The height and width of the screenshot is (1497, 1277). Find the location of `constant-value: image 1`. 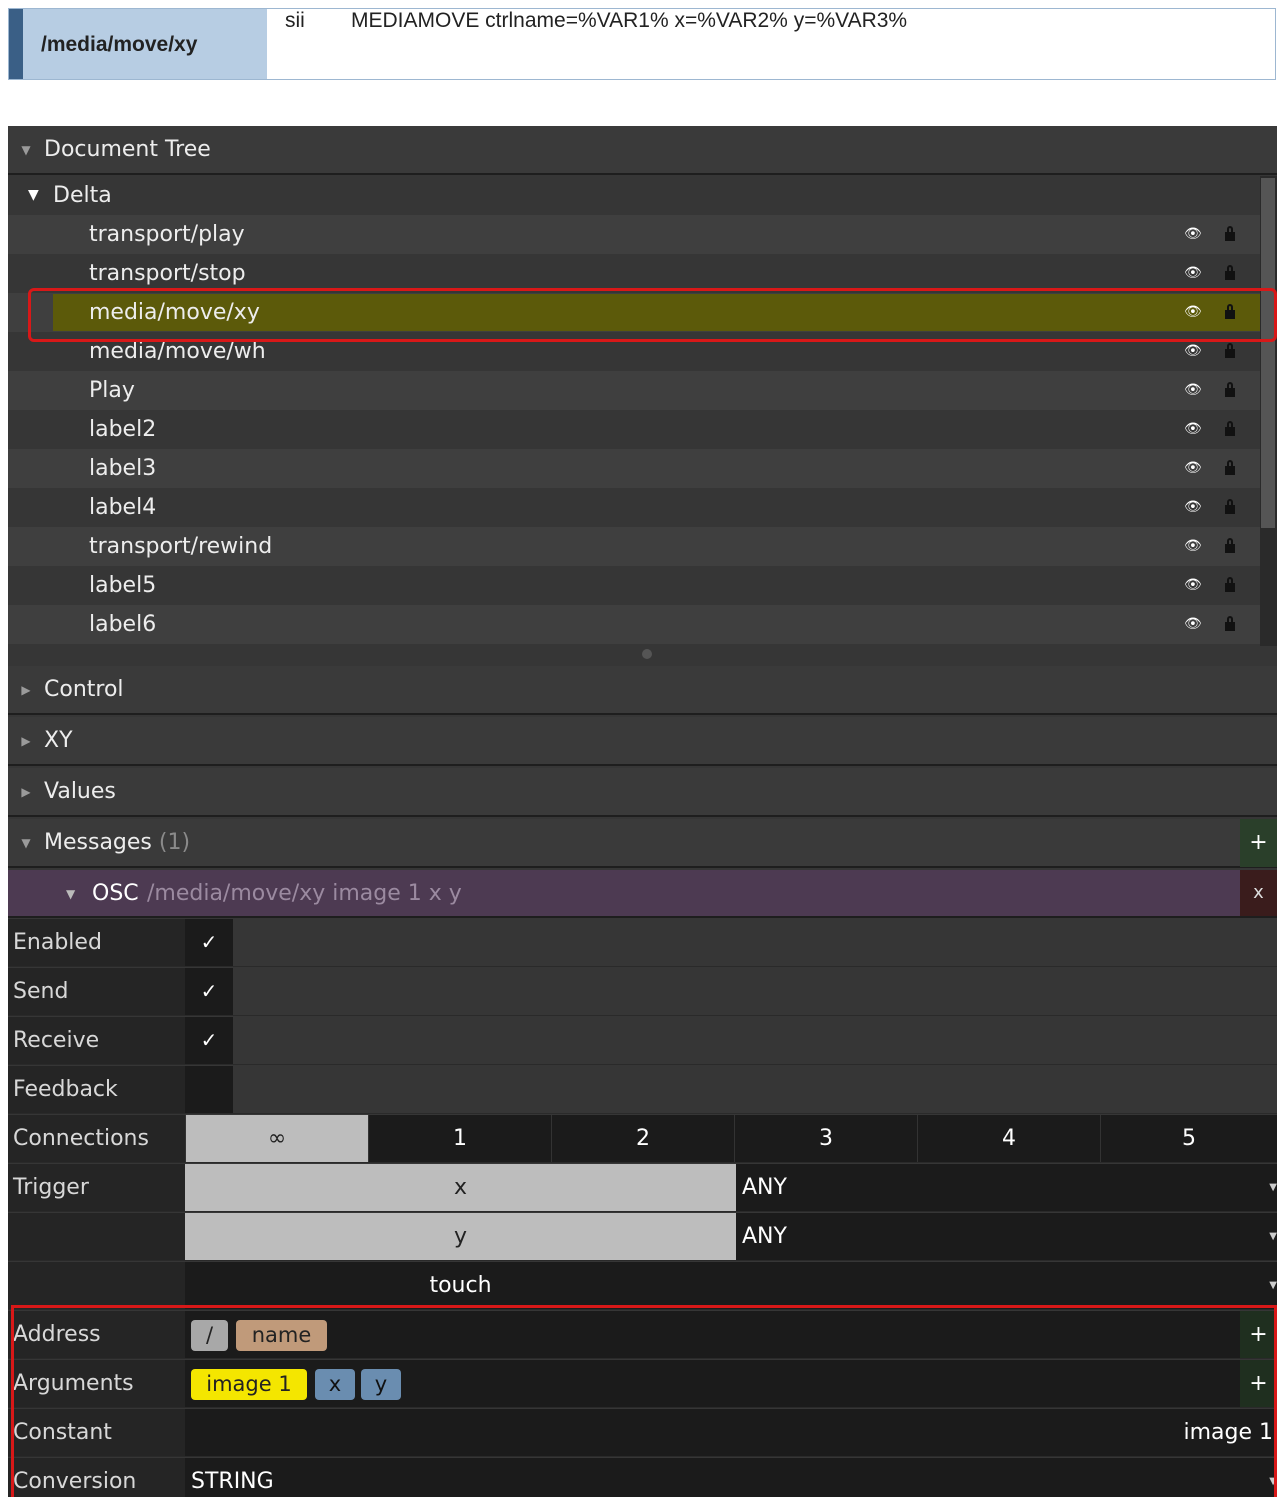

constant-value: image 1 is located at coordinates (1228, 1432).